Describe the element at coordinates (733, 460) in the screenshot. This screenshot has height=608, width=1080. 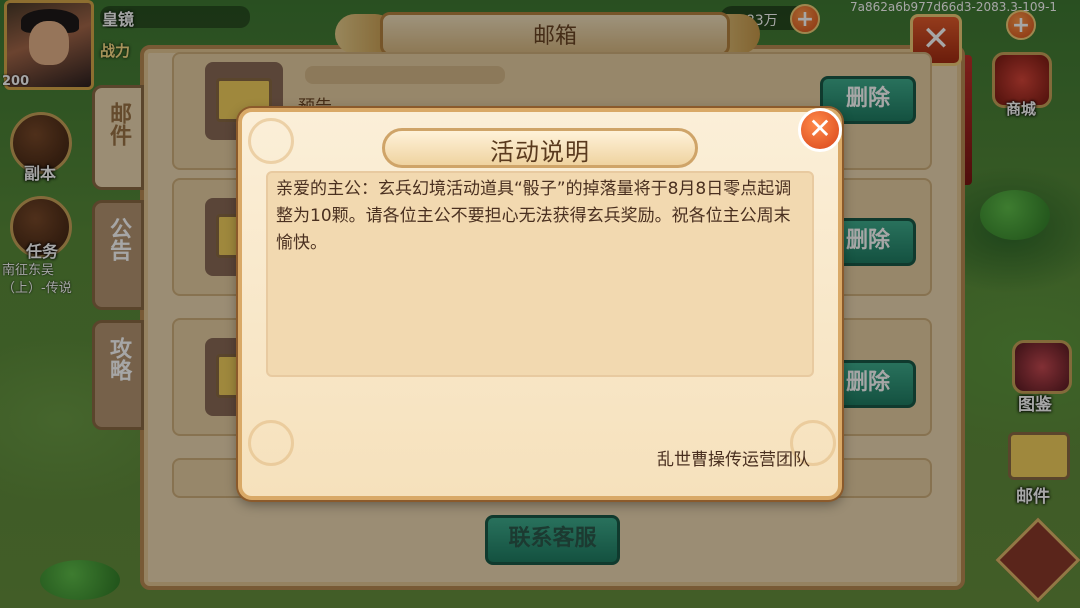
I see `dialog-signature: 乱世曹操传运营团队` at that location.